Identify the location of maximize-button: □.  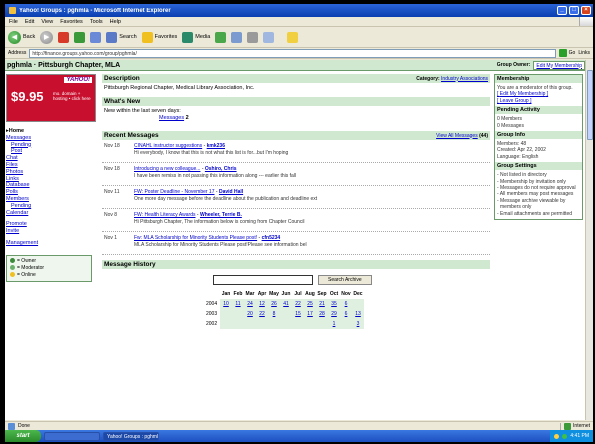
(574, 10).